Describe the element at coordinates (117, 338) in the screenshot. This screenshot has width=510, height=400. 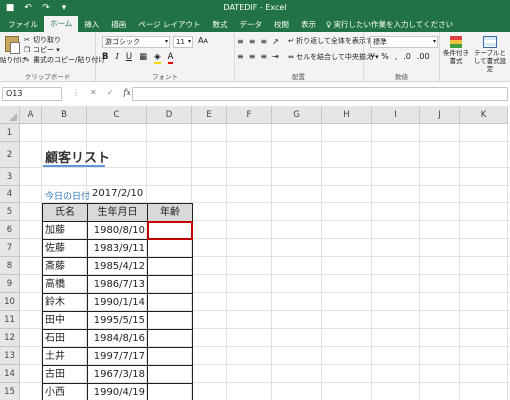
I see `table-cell: 1984/8/16` at that location.